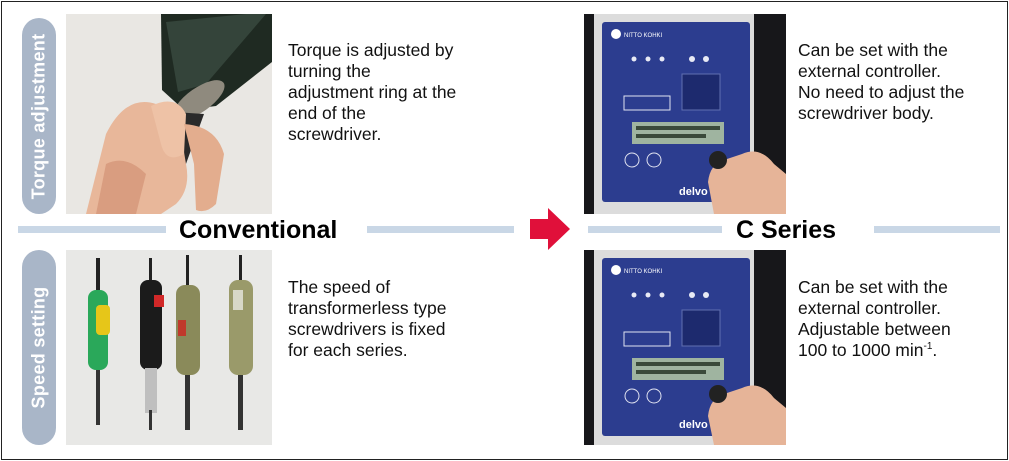 The image size is (1009, 461). I want to click on c-series-band-right, so click(937, 229).